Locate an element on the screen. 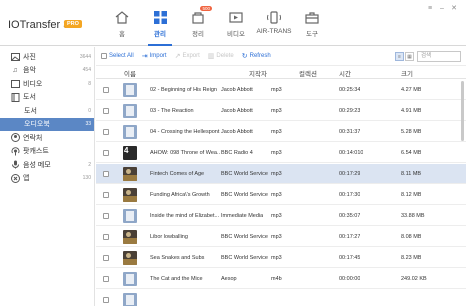 This screenshot has width=466, height=306. export-button: ↗ Export is located at coordinates (187, 56).